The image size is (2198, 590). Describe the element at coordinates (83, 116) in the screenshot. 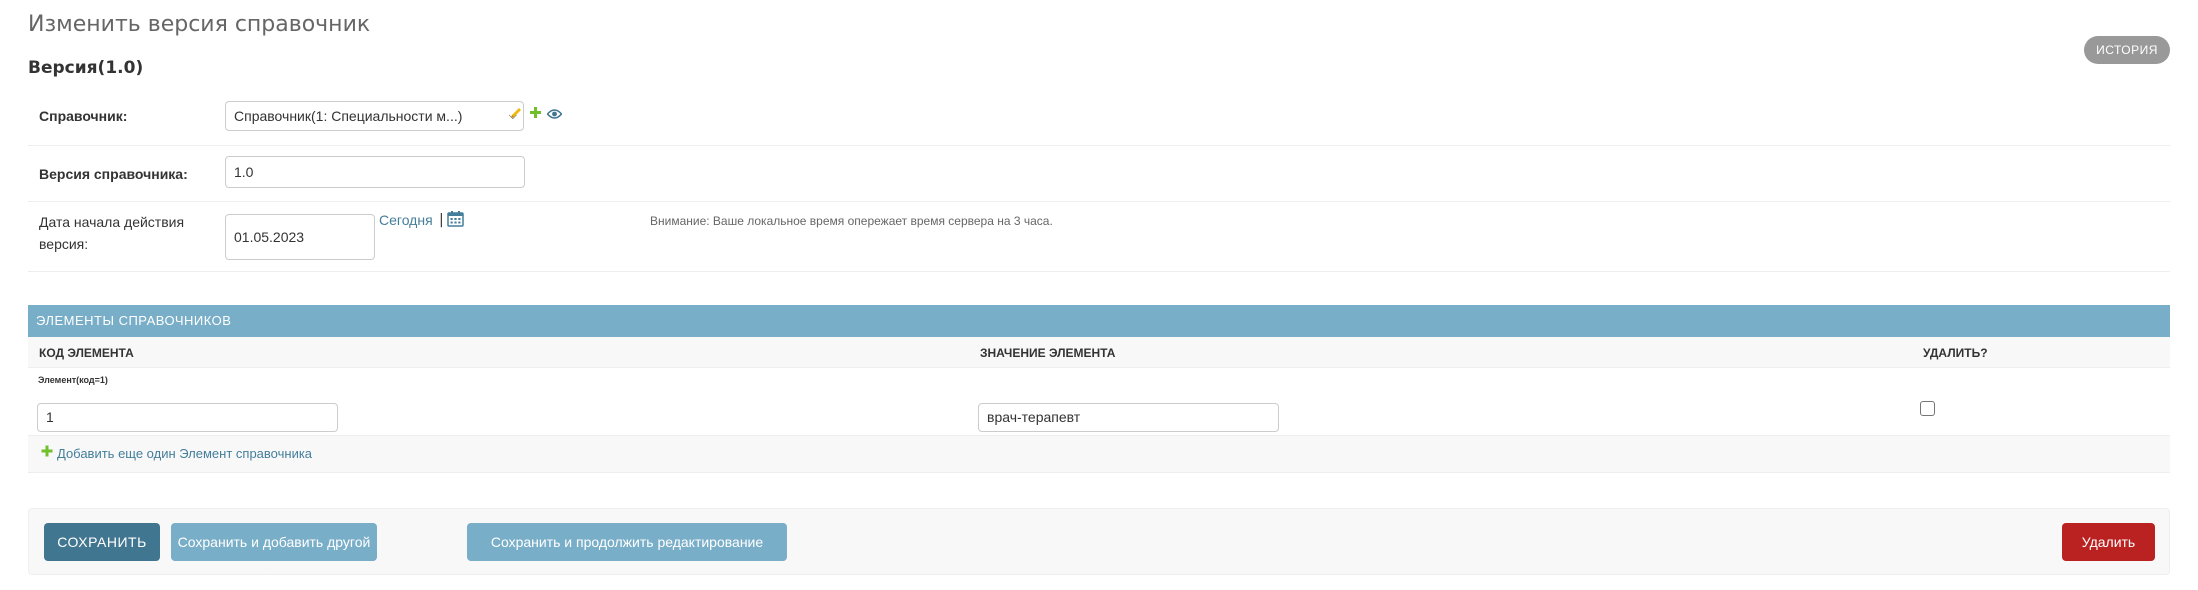

I see `reference-label: Справочник:` at that location.